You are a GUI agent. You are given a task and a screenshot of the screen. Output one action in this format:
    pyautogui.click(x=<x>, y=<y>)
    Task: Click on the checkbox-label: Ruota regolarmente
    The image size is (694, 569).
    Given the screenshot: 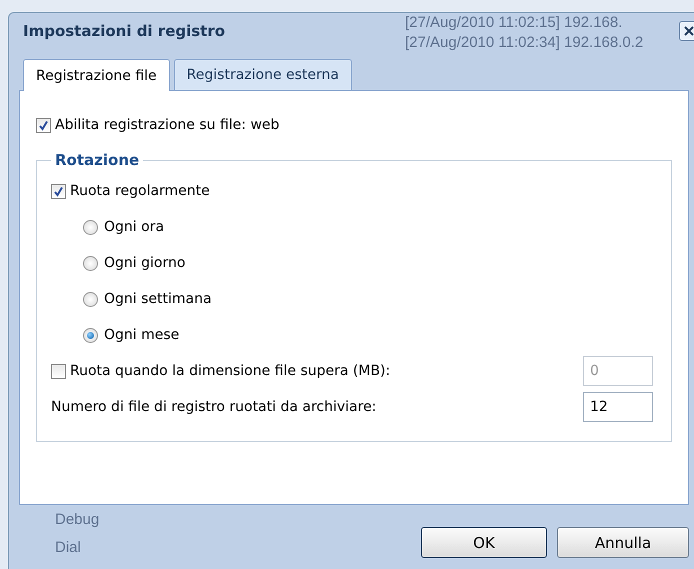 What is the action you would take?
    pyautogui.click(x=140, y=191)
    